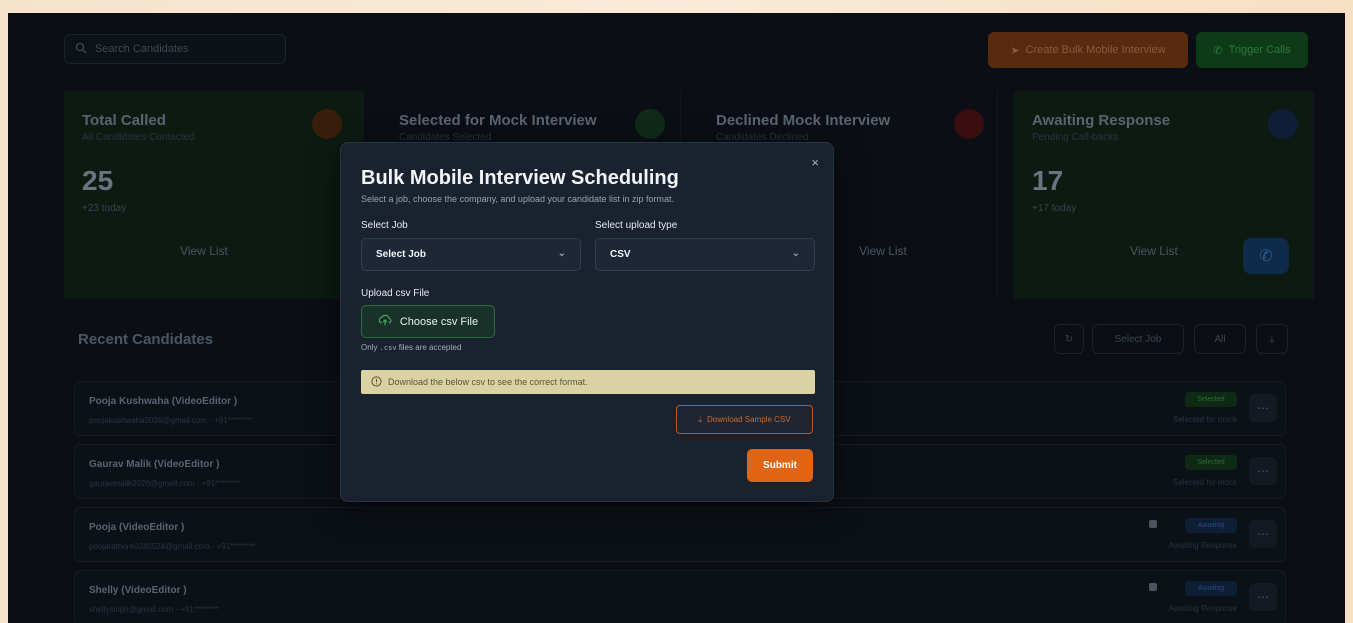  I want to click on recent-candidates-title: Recent Candidates, so click(146, 339).